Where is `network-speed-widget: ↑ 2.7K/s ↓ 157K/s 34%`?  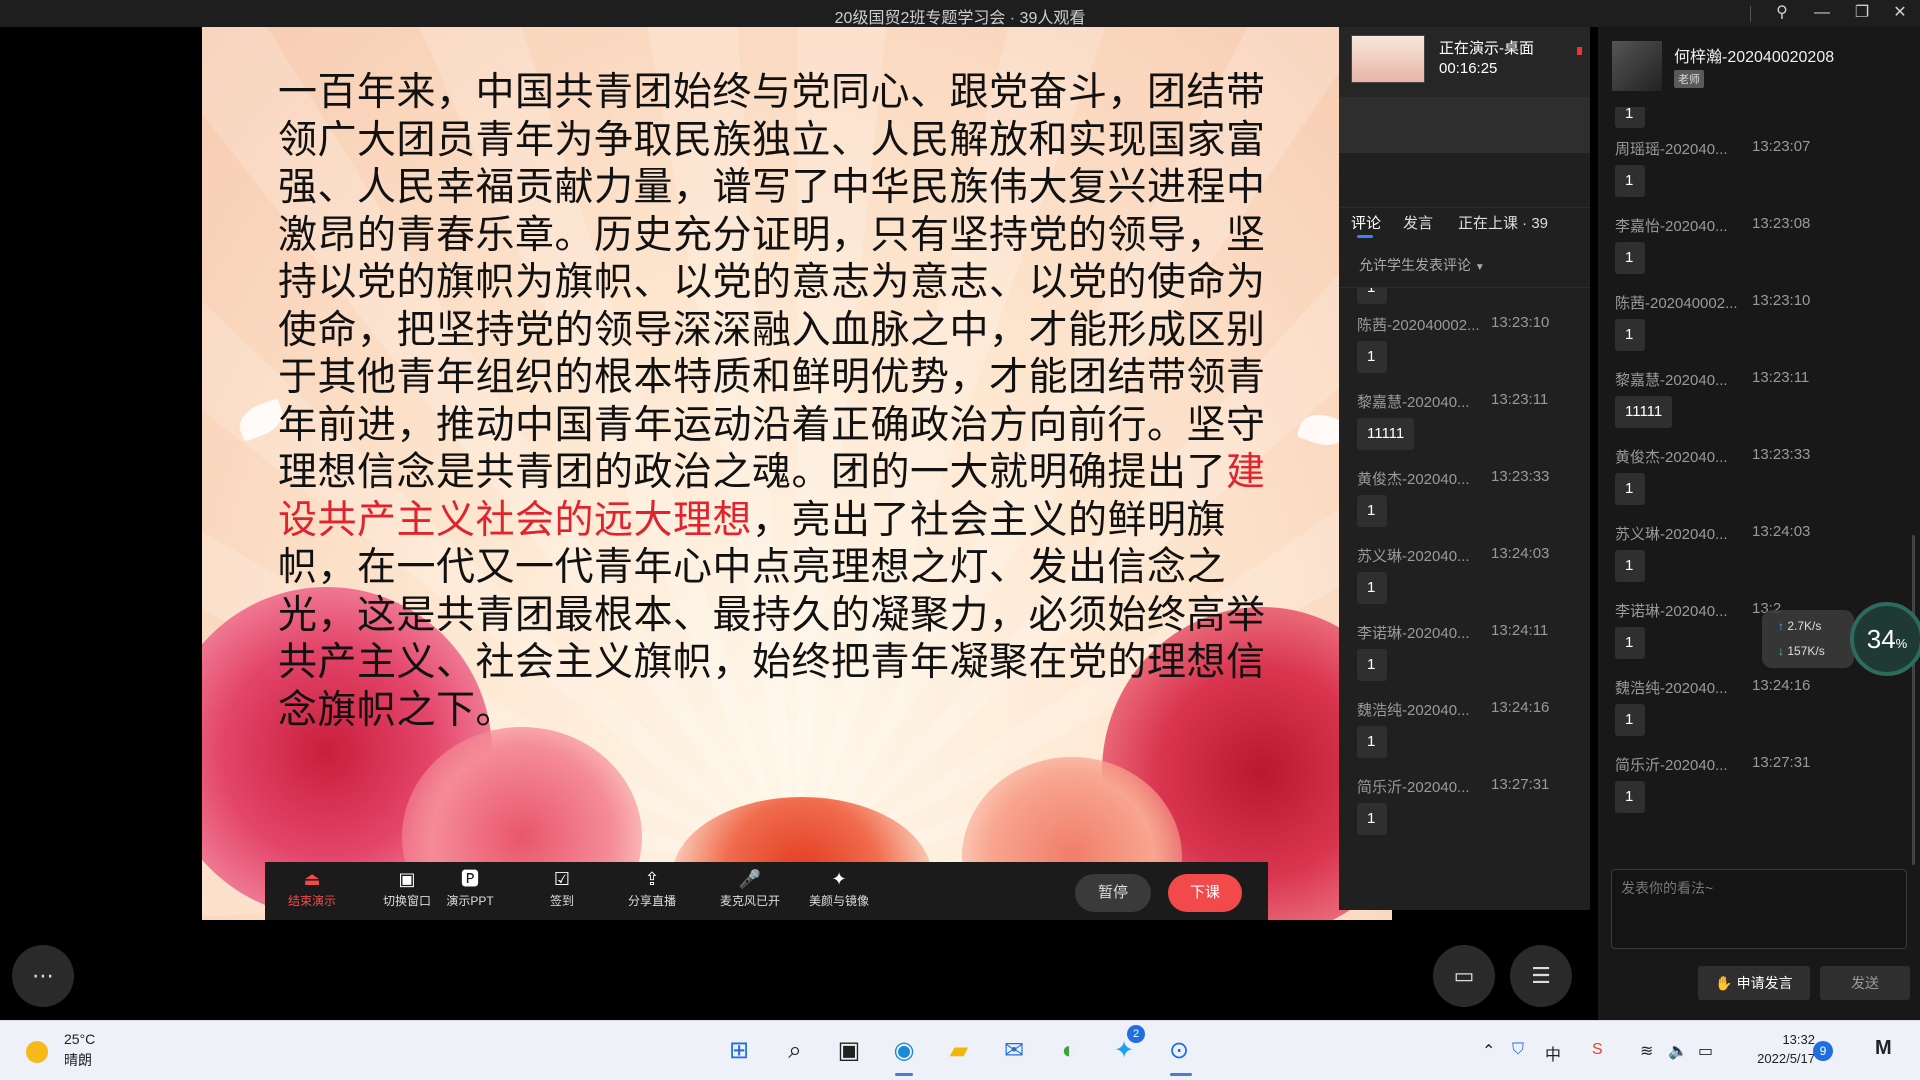
network-speed-widget: ↑ 2.7K/s ↓ 157K/s 34% is located at coordinates (1841, 639).